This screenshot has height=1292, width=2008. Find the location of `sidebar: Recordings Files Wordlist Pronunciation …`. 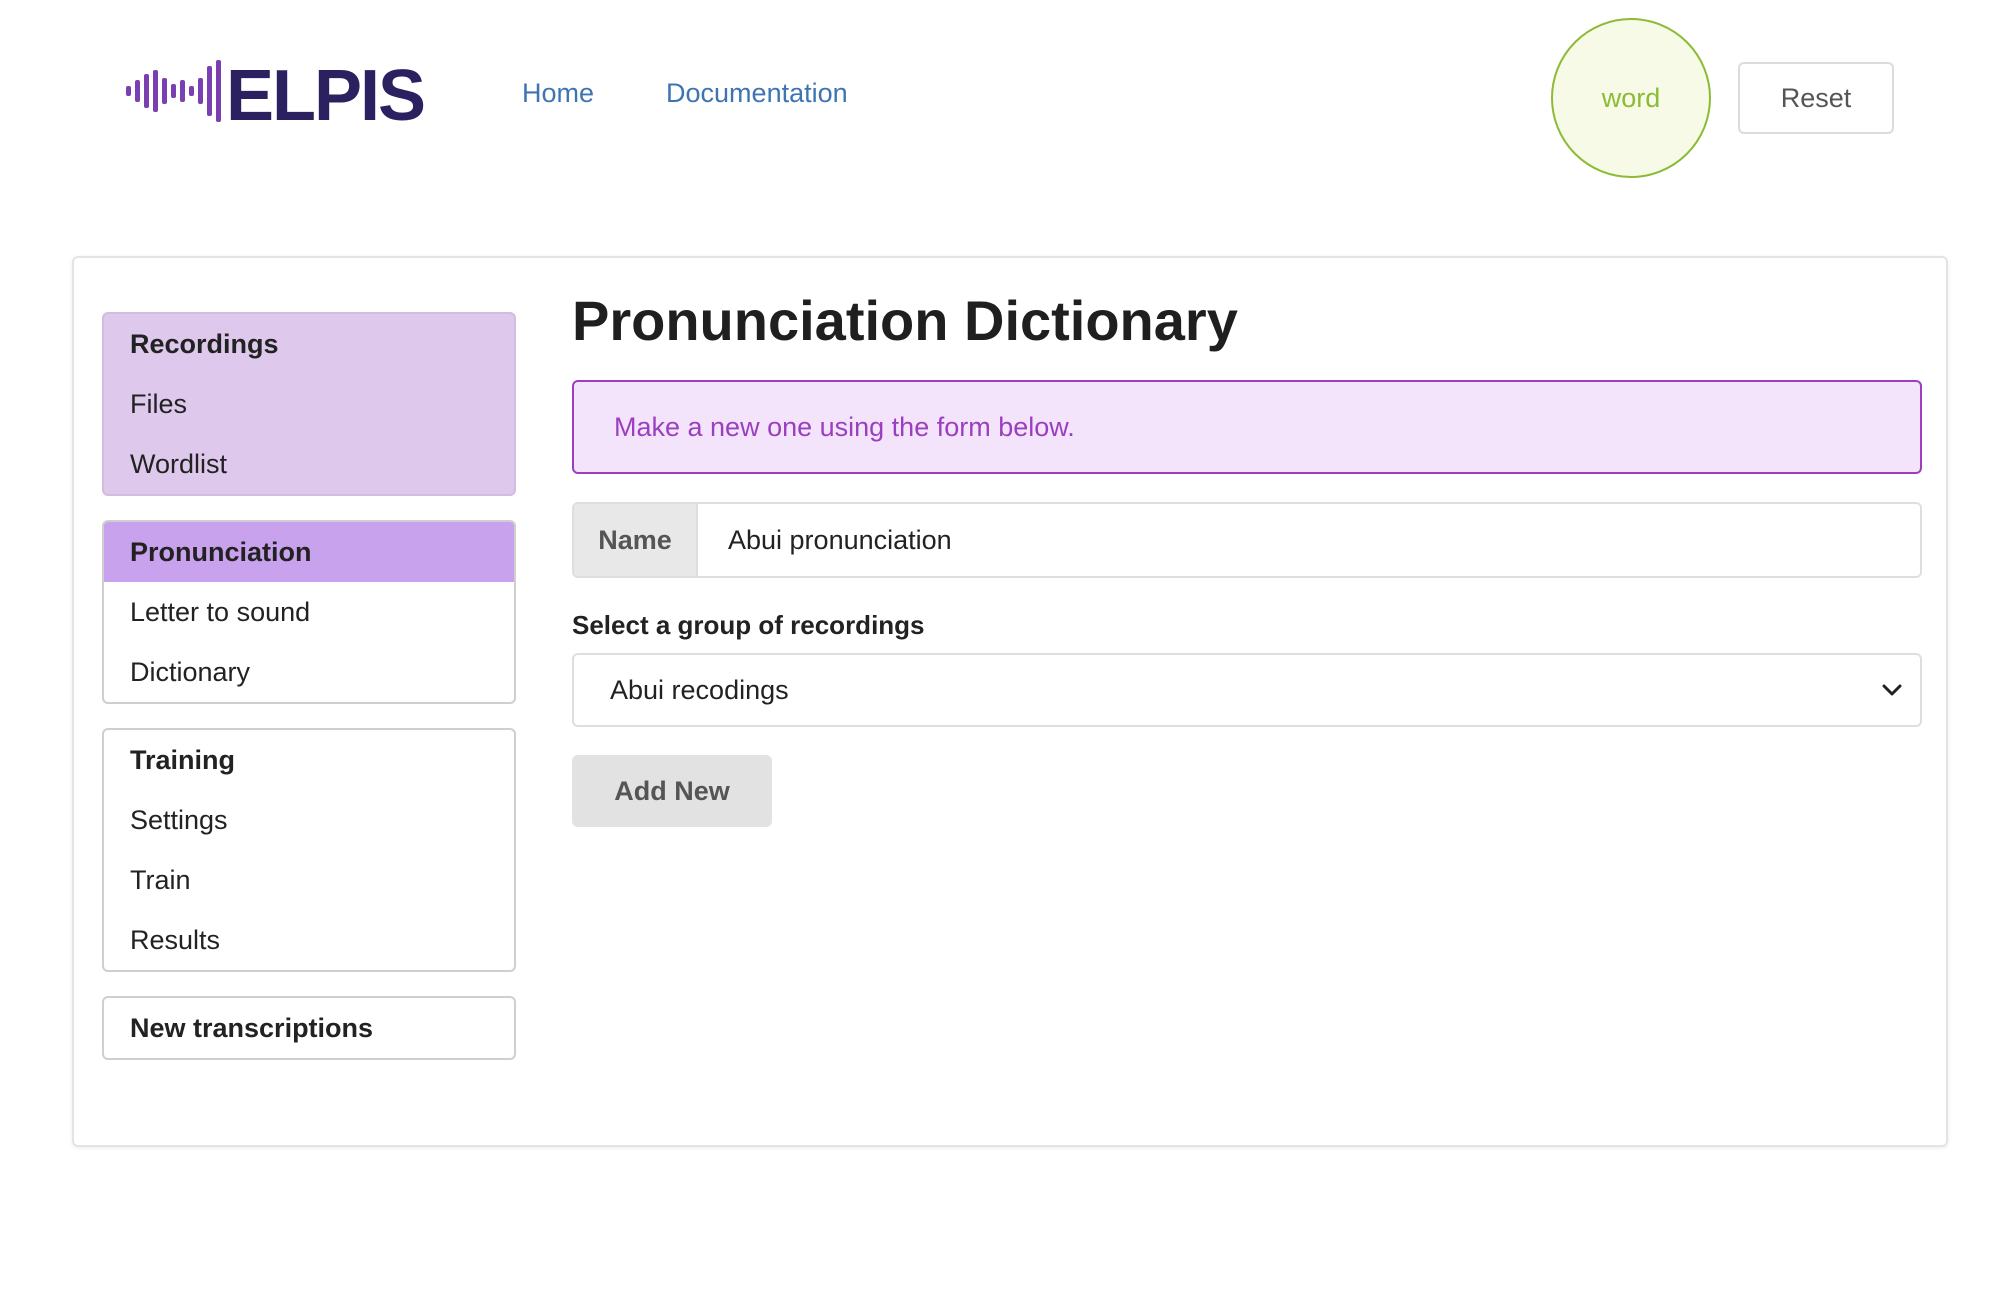

sidebar: Recordings Files Wordlist Pronunciation … is located at coordinates (309, 698).